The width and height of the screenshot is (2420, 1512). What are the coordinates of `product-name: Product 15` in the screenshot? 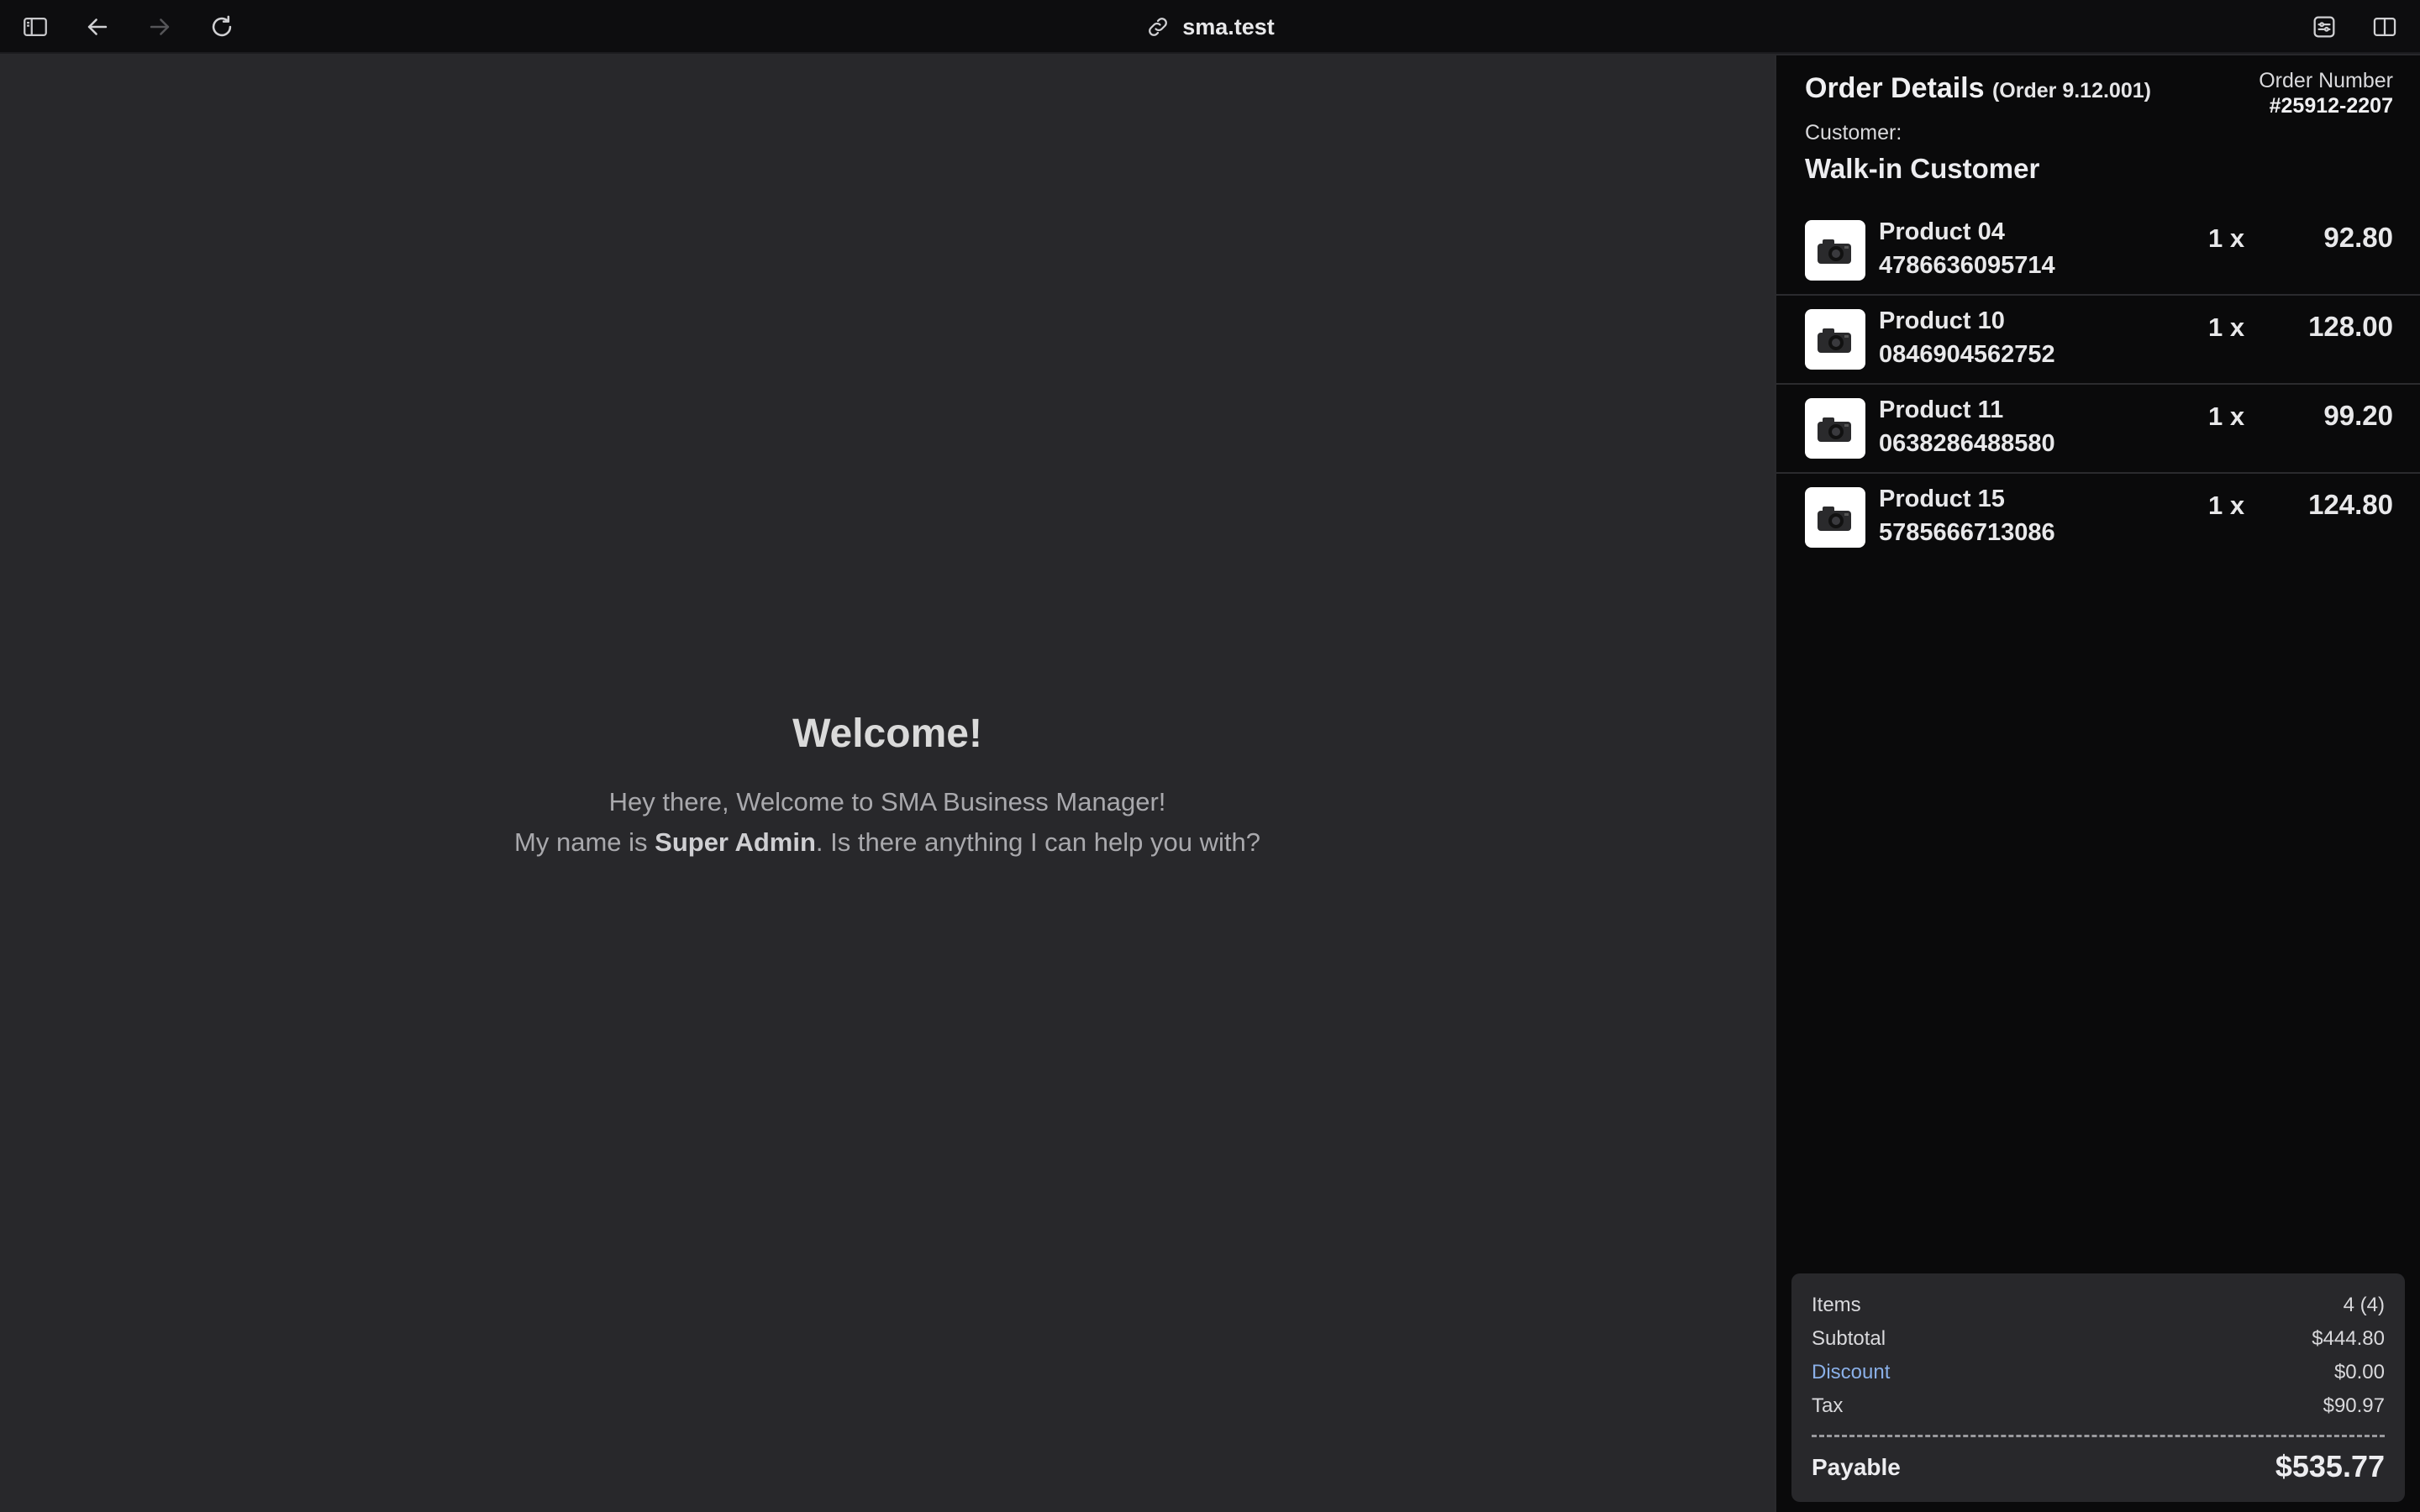 It's located at (1942, 499).